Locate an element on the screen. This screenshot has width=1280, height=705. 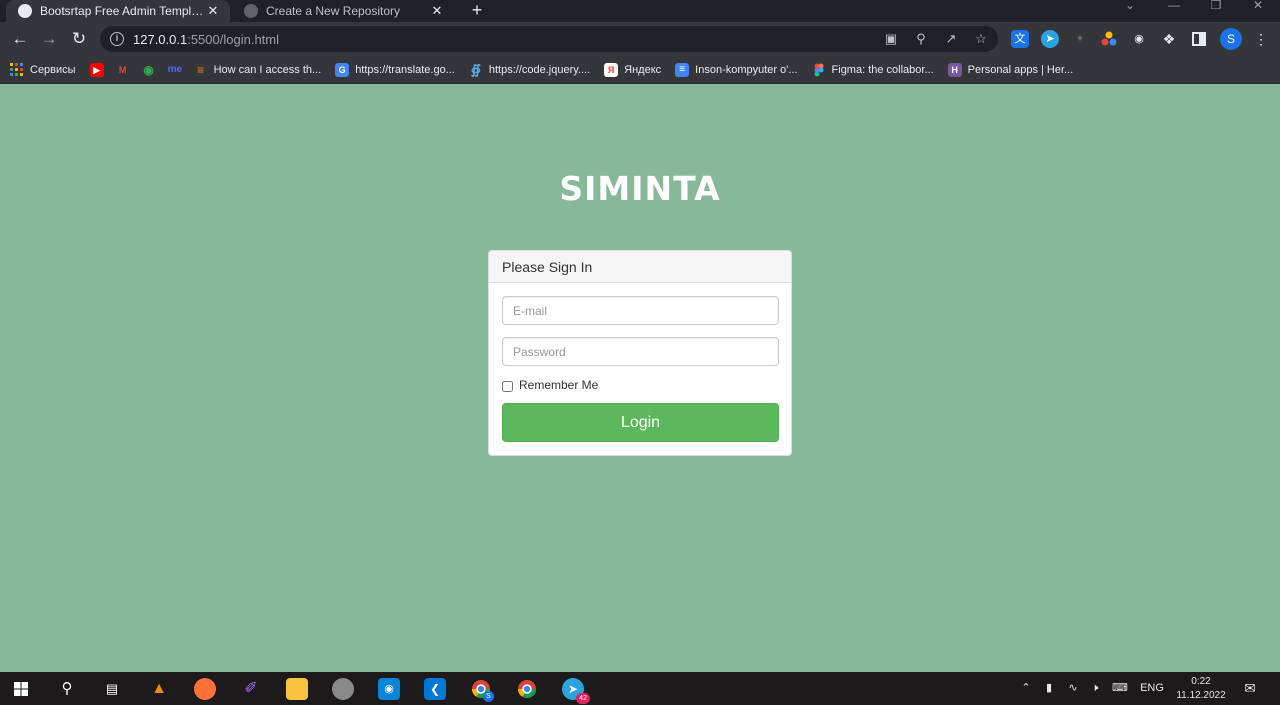
language-indicator: ENG is located at coordinates (1152, 688).